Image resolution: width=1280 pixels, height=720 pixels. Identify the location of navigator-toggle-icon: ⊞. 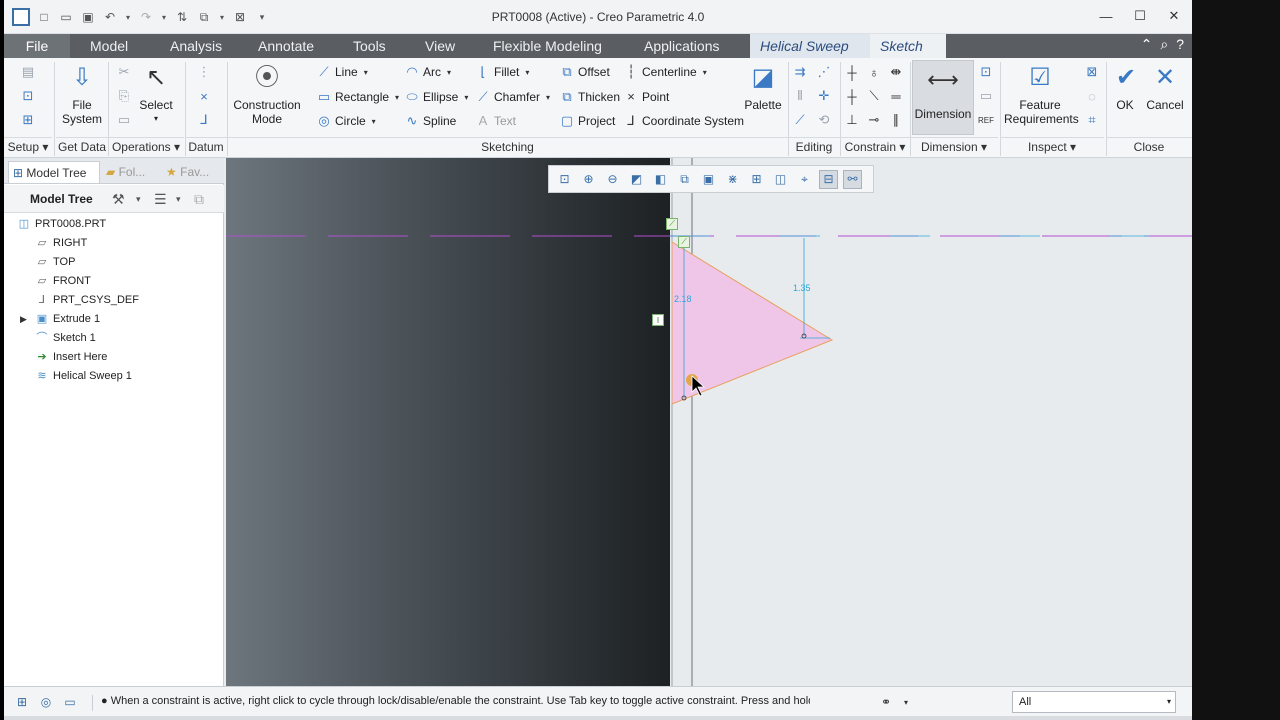
(22, 702).